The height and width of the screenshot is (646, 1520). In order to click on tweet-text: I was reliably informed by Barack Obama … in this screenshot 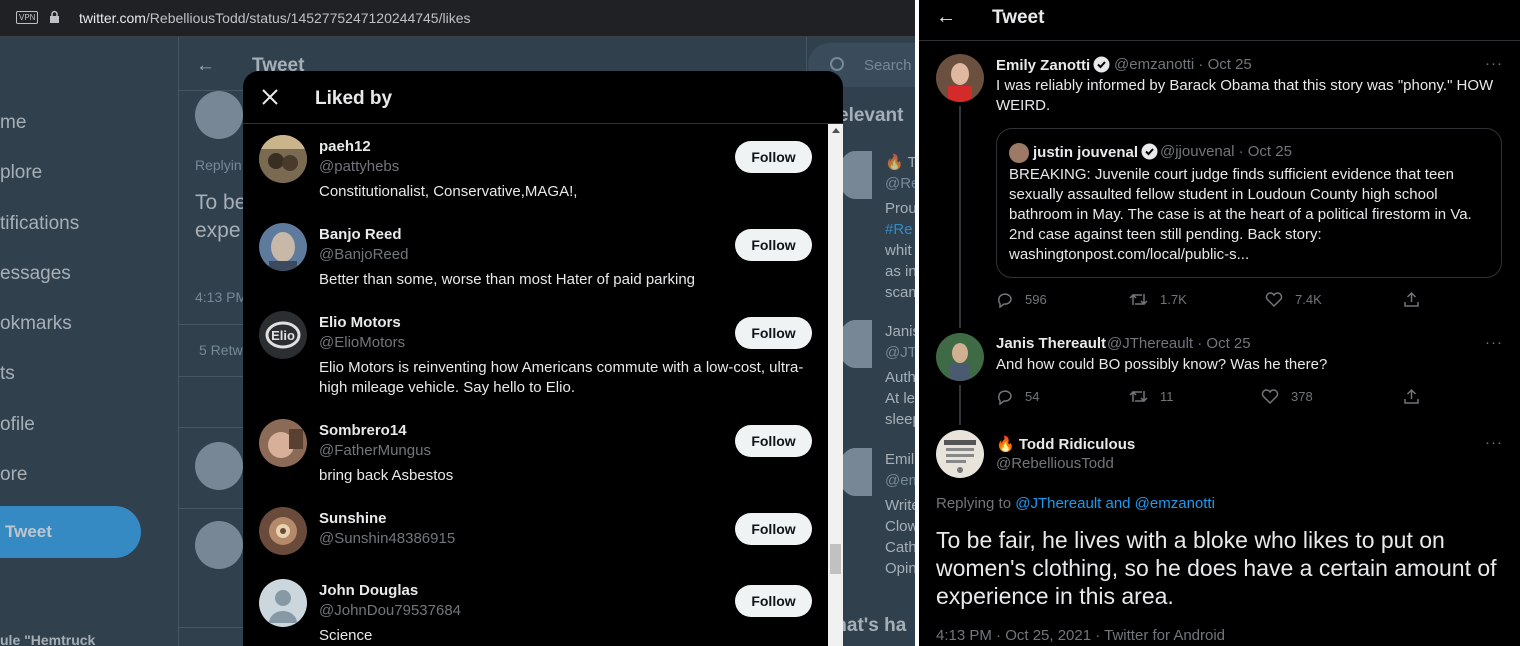, I will do `click(1245, 95)`.